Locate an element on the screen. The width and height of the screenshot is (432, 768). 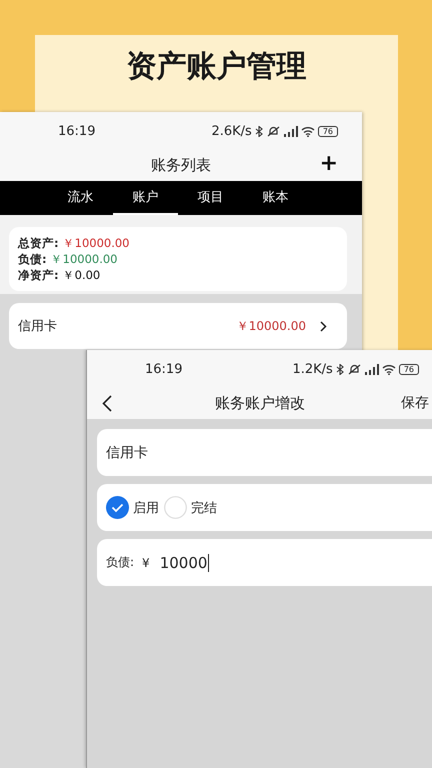
radio-label: 完结 is located at coordinates (204, 508).